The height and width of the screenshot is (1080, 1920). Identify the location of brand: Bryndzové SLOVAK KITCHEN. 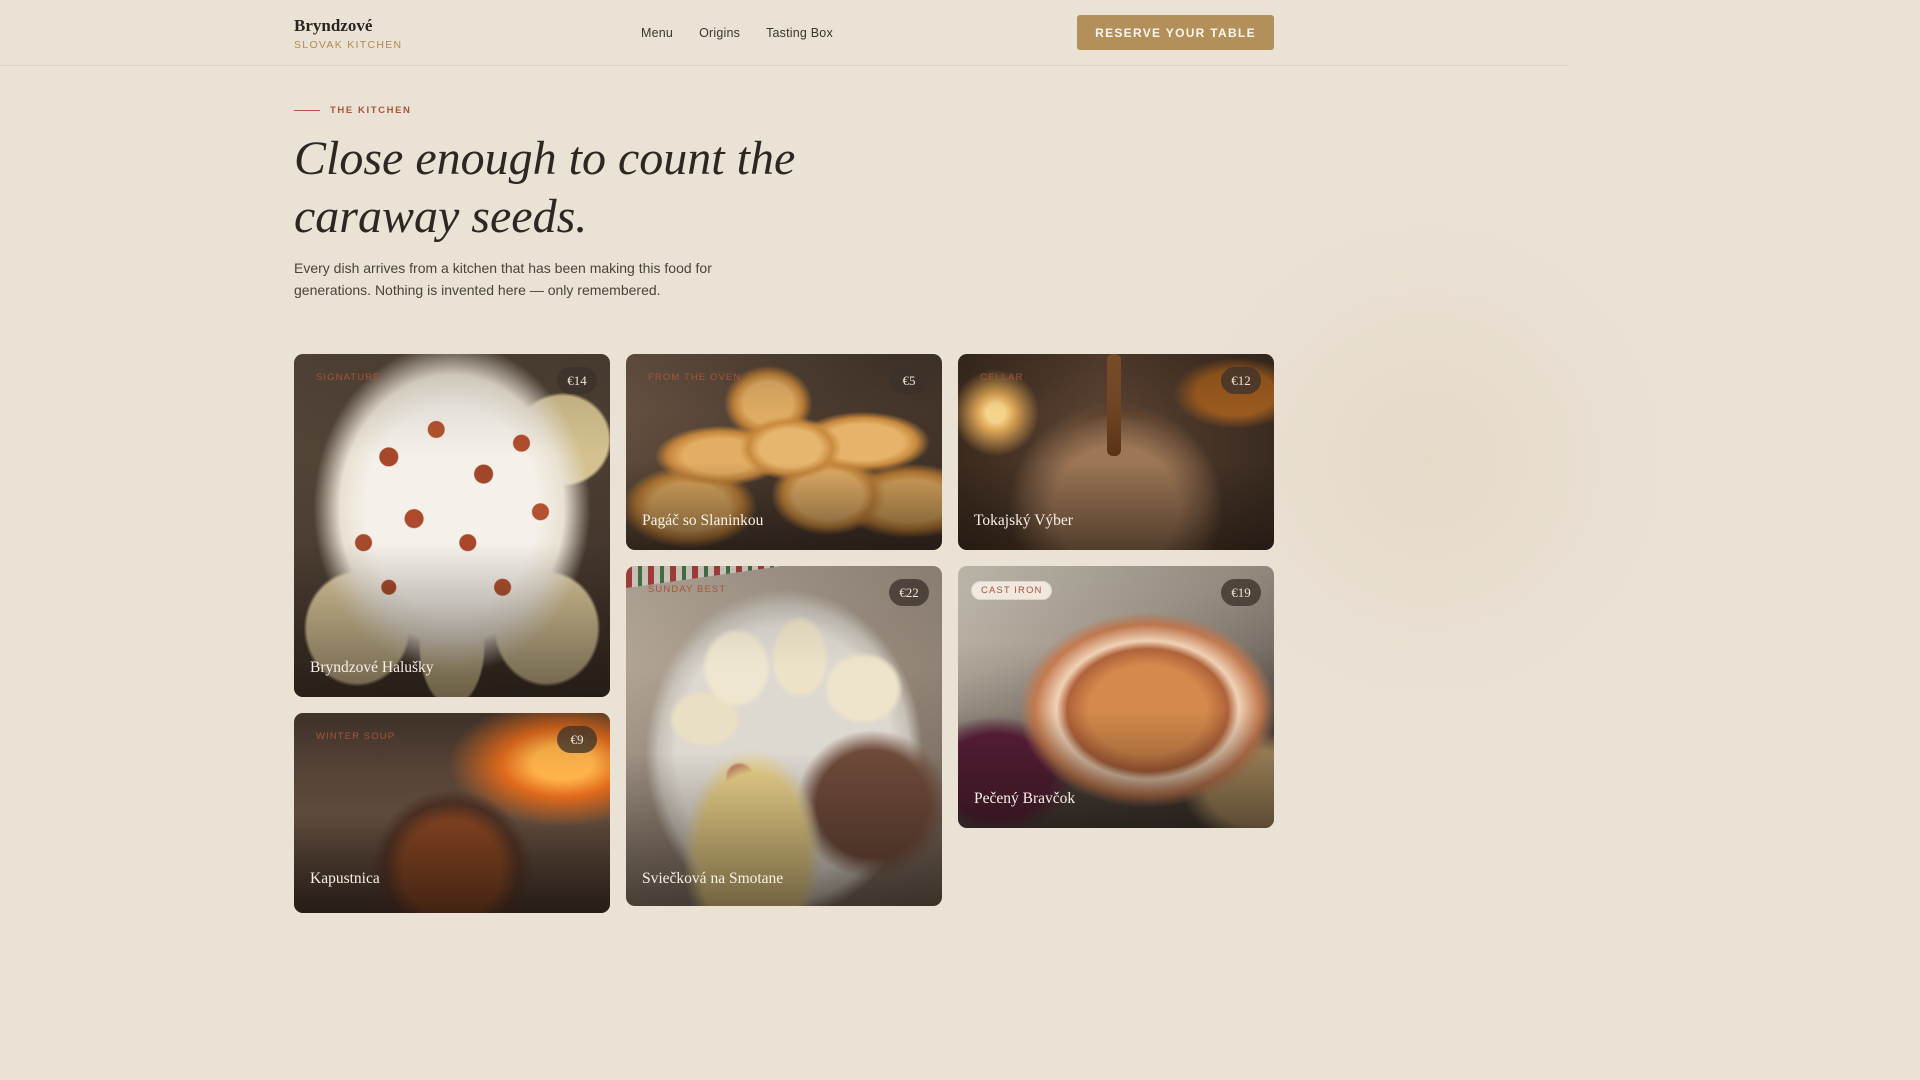
(348, 33).